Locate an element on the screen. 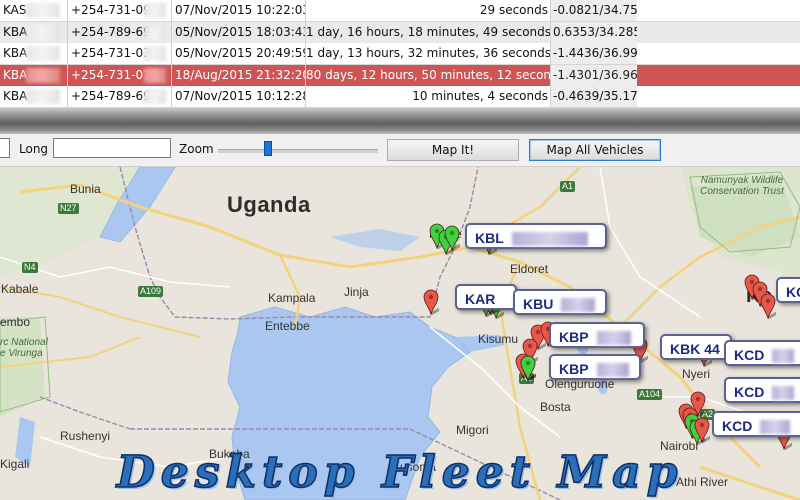  cell-last-seen: 18/Aug/2015 21:32:20 is located at coordinates (239, 75).